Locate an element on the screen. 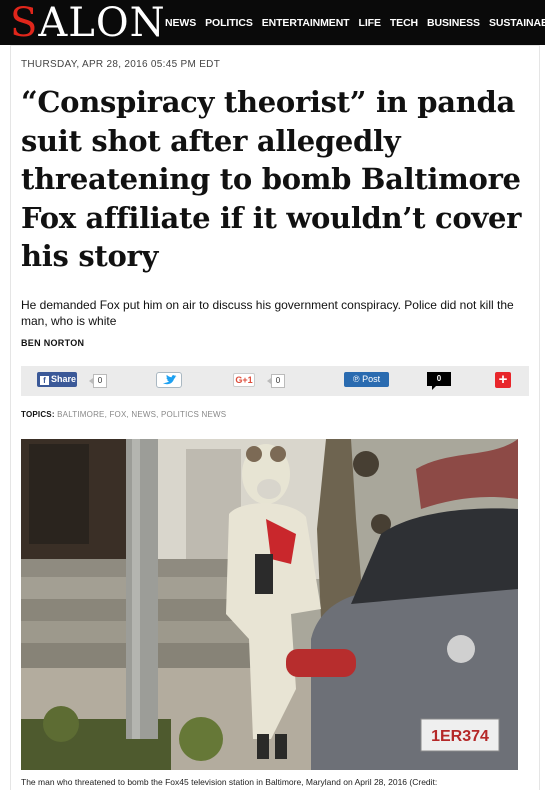  license-plate-text: 1ER374 is located at coordinates (460, 736).